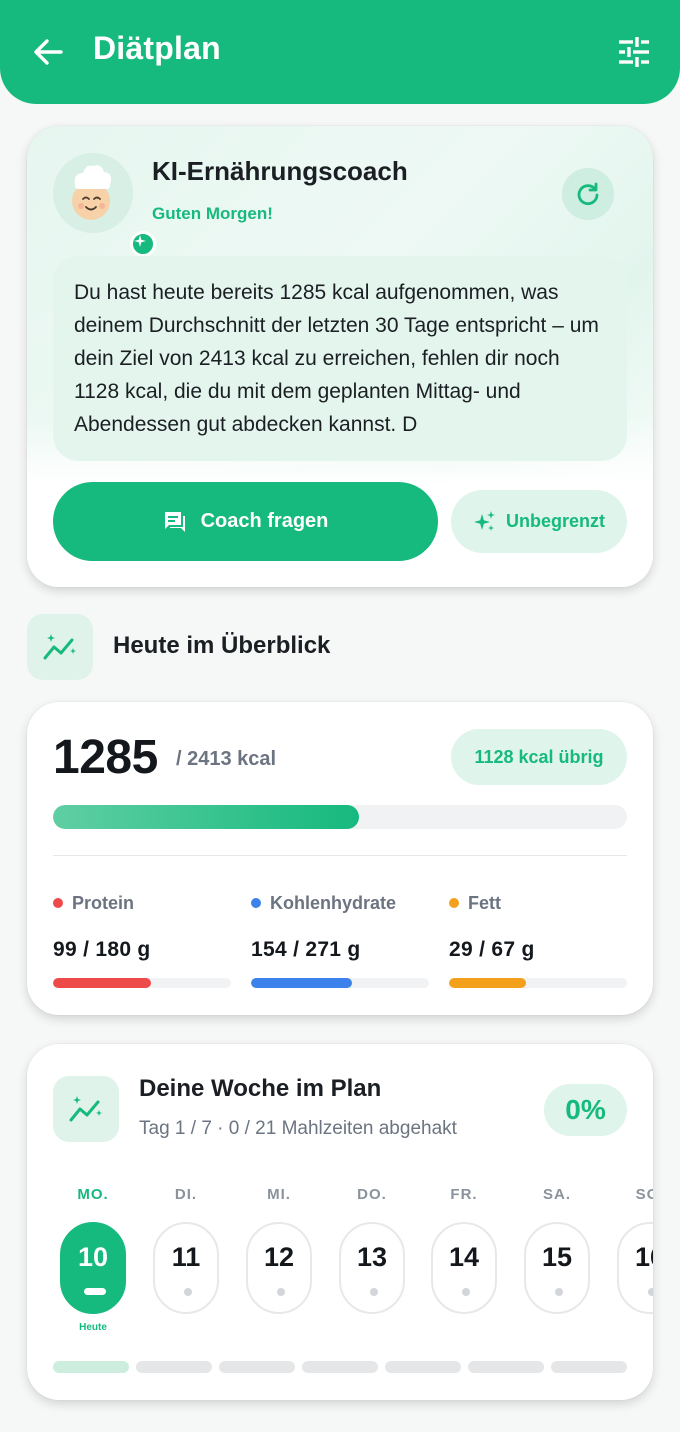 Image resolution: width=680 pixels, height=1432 pixels. Describe the element at coordinates (58, 903) in the screenshot. I see `protein-color-dot` at that location.